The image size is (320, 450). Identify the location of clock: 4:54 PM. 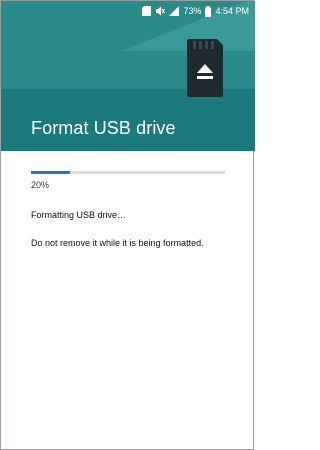
(232, 11).